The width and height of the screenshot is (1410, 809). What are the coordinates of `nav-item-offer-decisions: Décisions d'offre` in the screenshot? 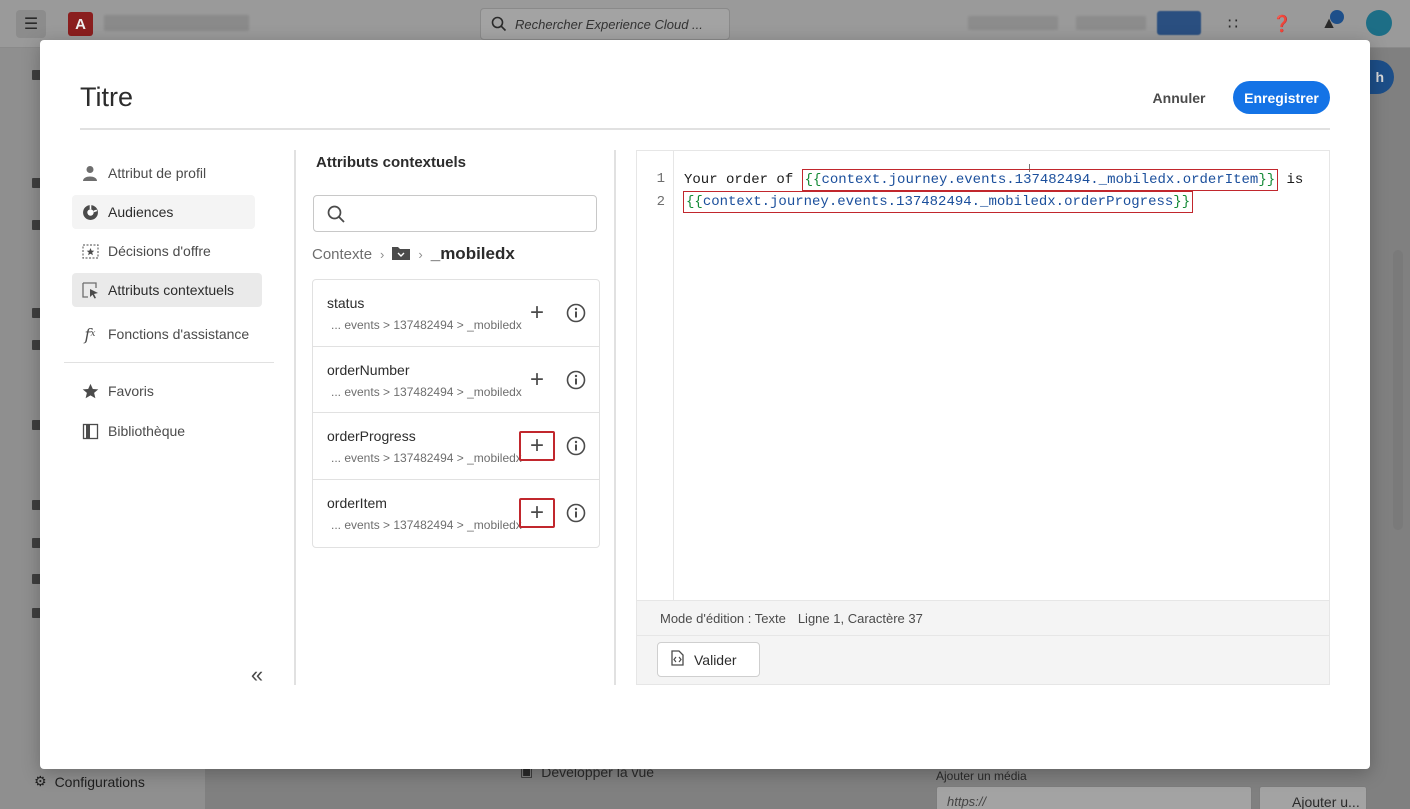 It's located at (167, 251).